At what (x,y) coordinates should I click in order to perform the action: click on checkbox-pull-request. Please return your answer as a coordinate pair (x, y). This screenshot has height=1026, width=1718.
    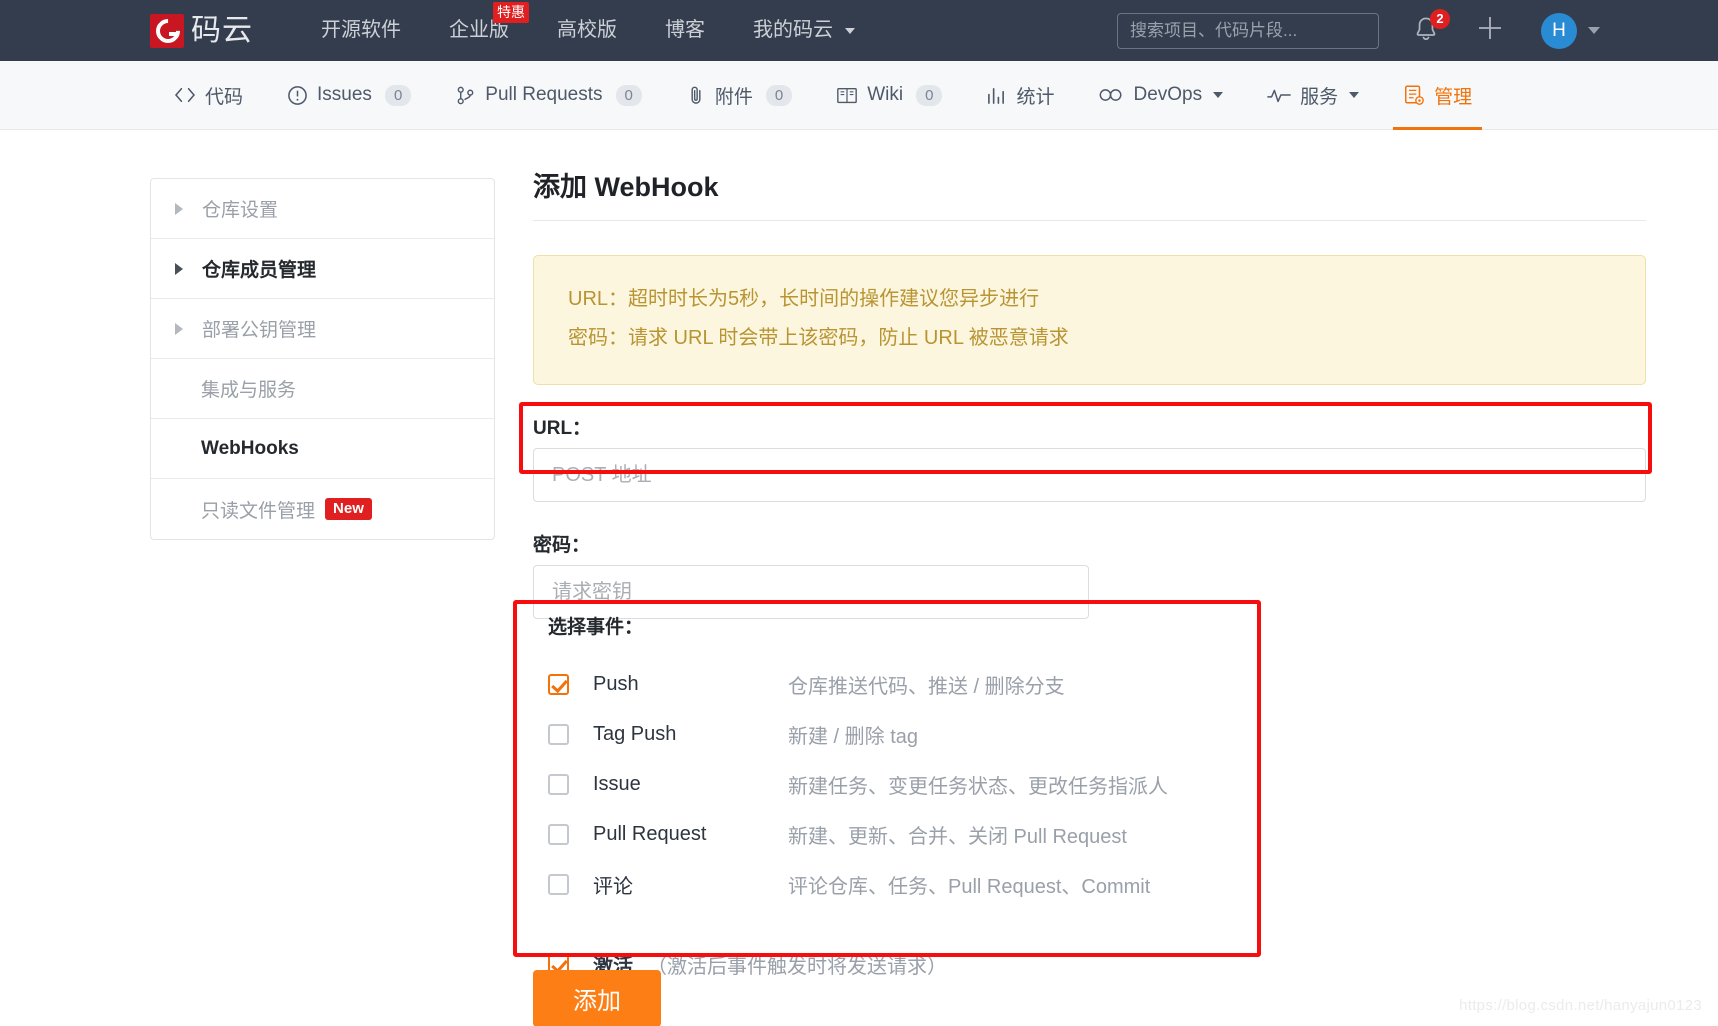
    Looking at the image, I should click on (558, 834).